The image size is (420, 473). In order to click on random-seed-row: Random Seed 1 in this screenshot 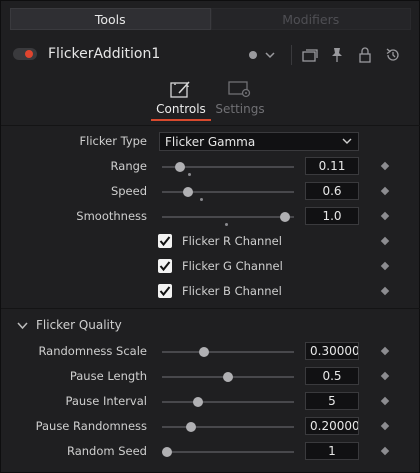, I will do `click(210, 452)`.